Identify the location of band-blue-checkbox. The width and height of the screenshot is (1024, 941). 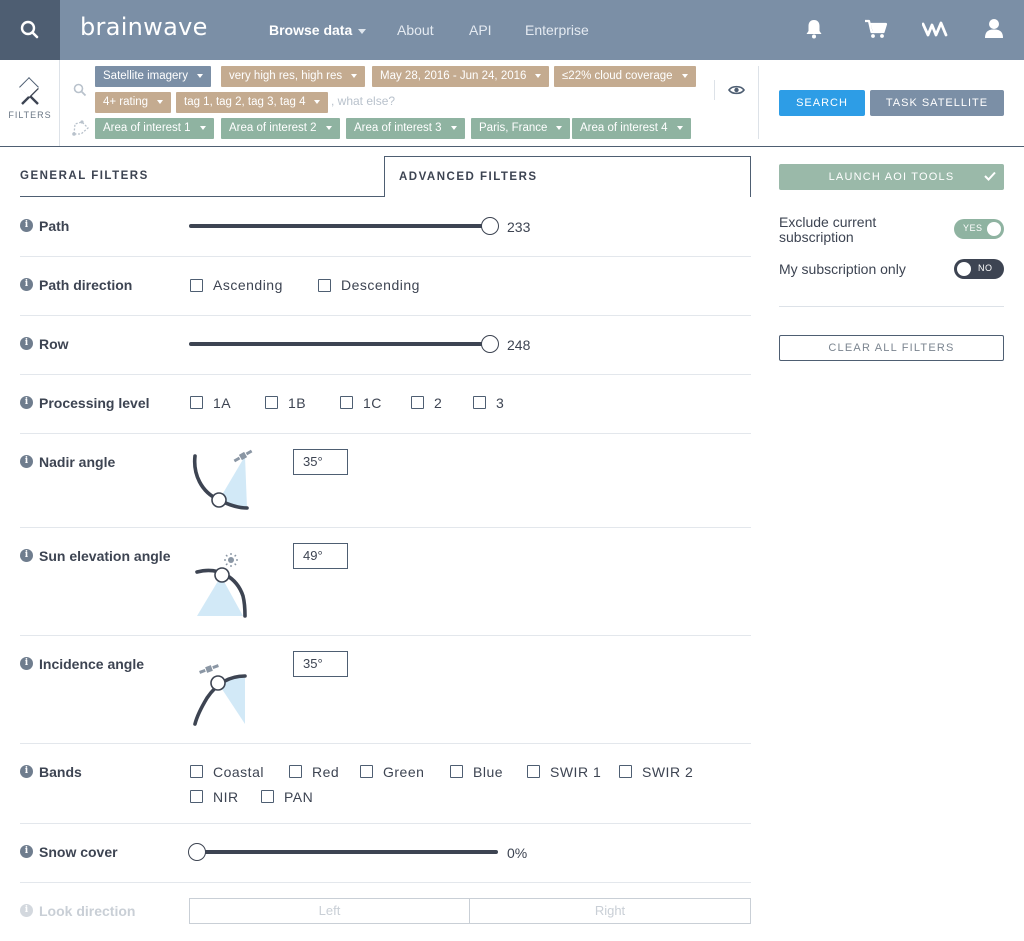
(456, 771).